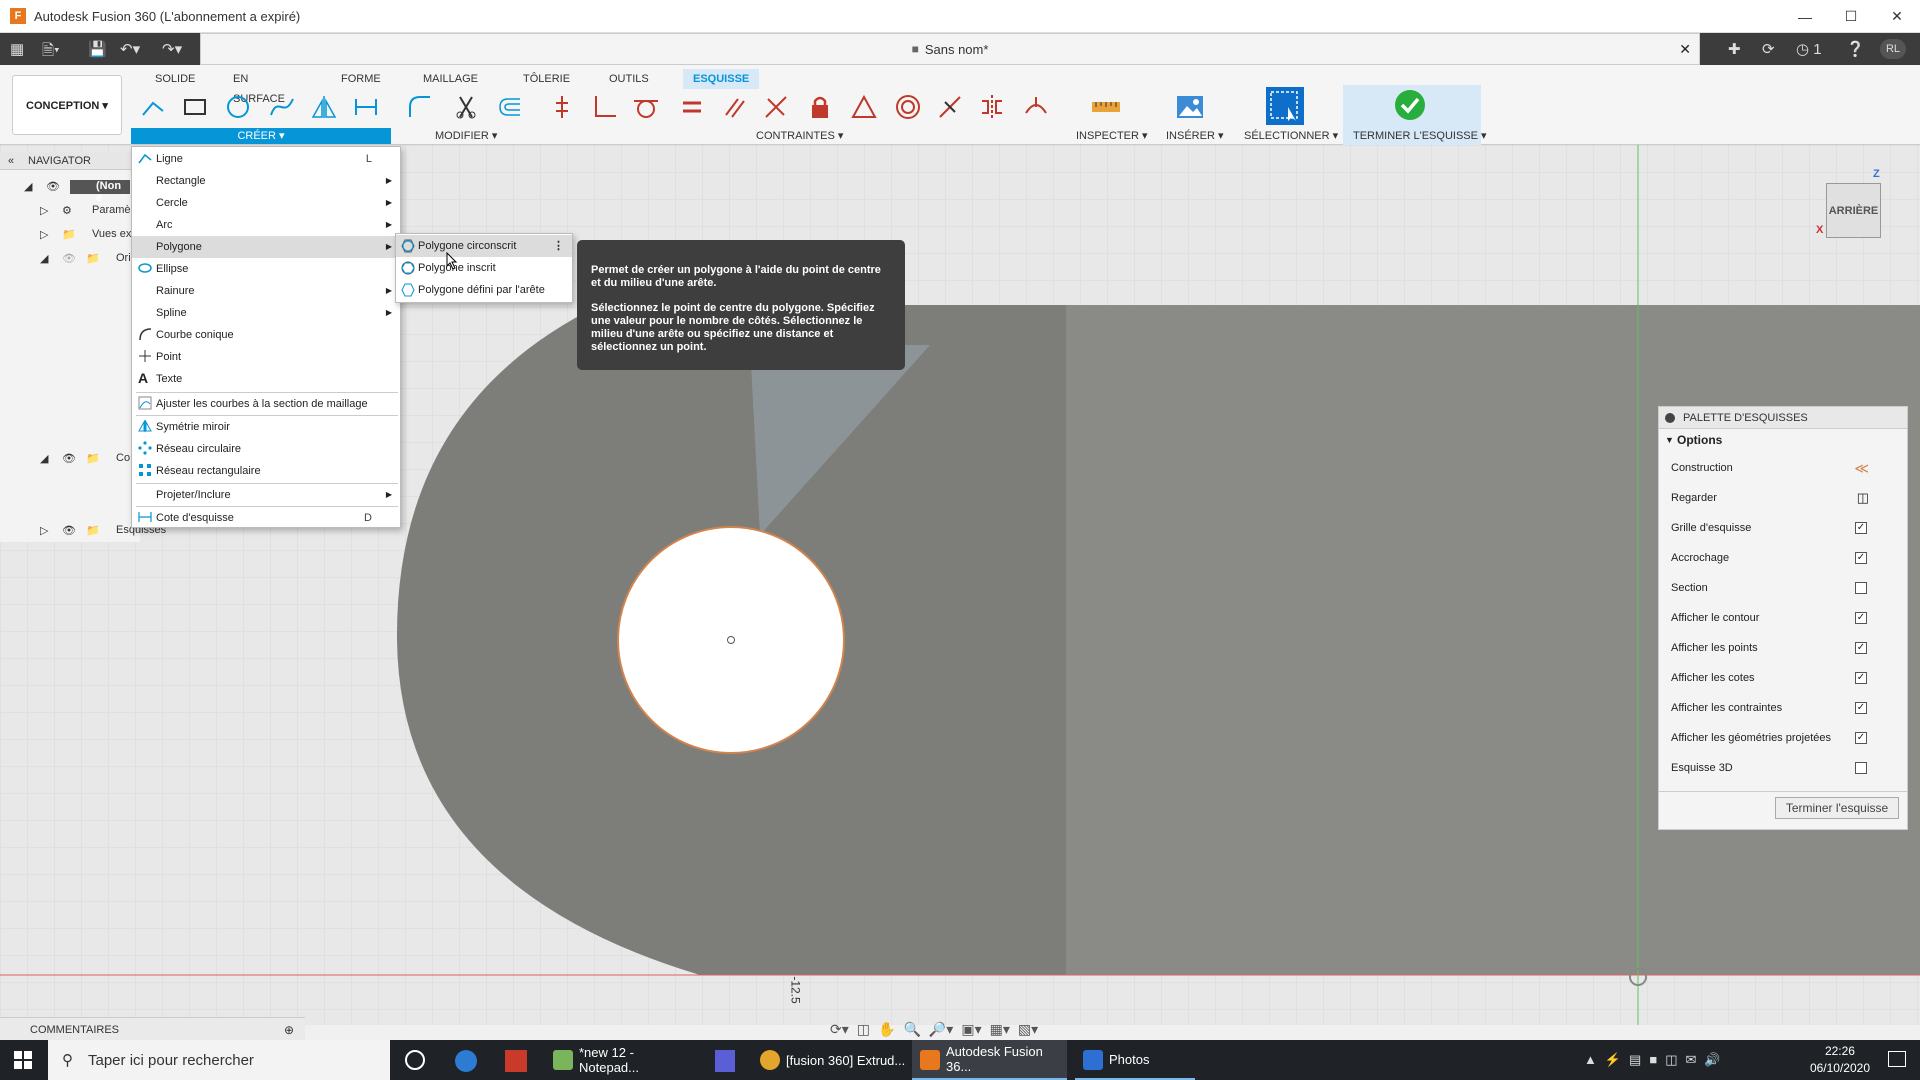 The width and height of the screenshot is (1920, 1080). What do you see at coordinates (1840, 1060) in the screenshot?
I see `taskbar-clock: 22:26 06/10/2020` at bounding box center [1840, 1060].